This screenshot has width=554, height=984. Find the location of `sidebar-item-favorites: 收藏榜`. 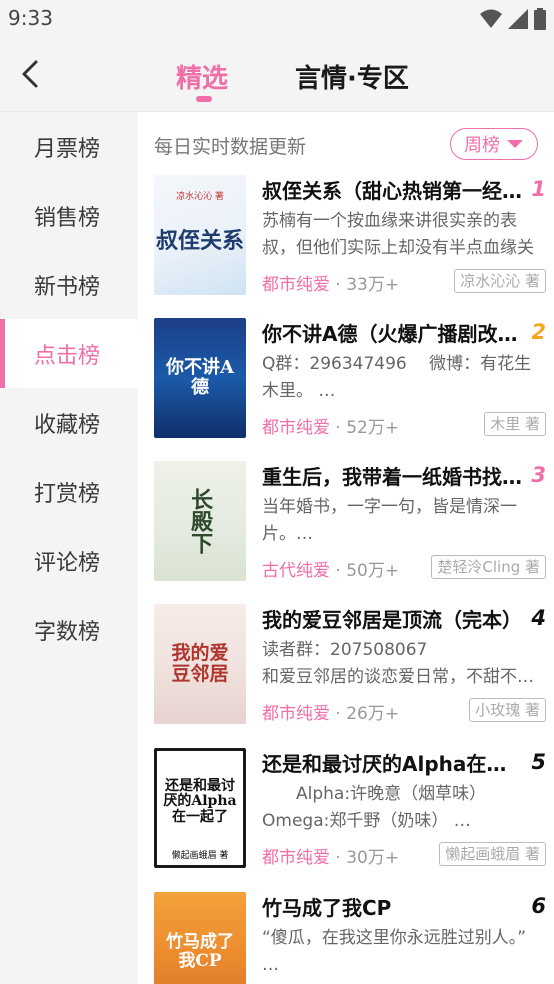

sidebar-item-favorites: 收藏榜 is located at coordinates (69, 422).